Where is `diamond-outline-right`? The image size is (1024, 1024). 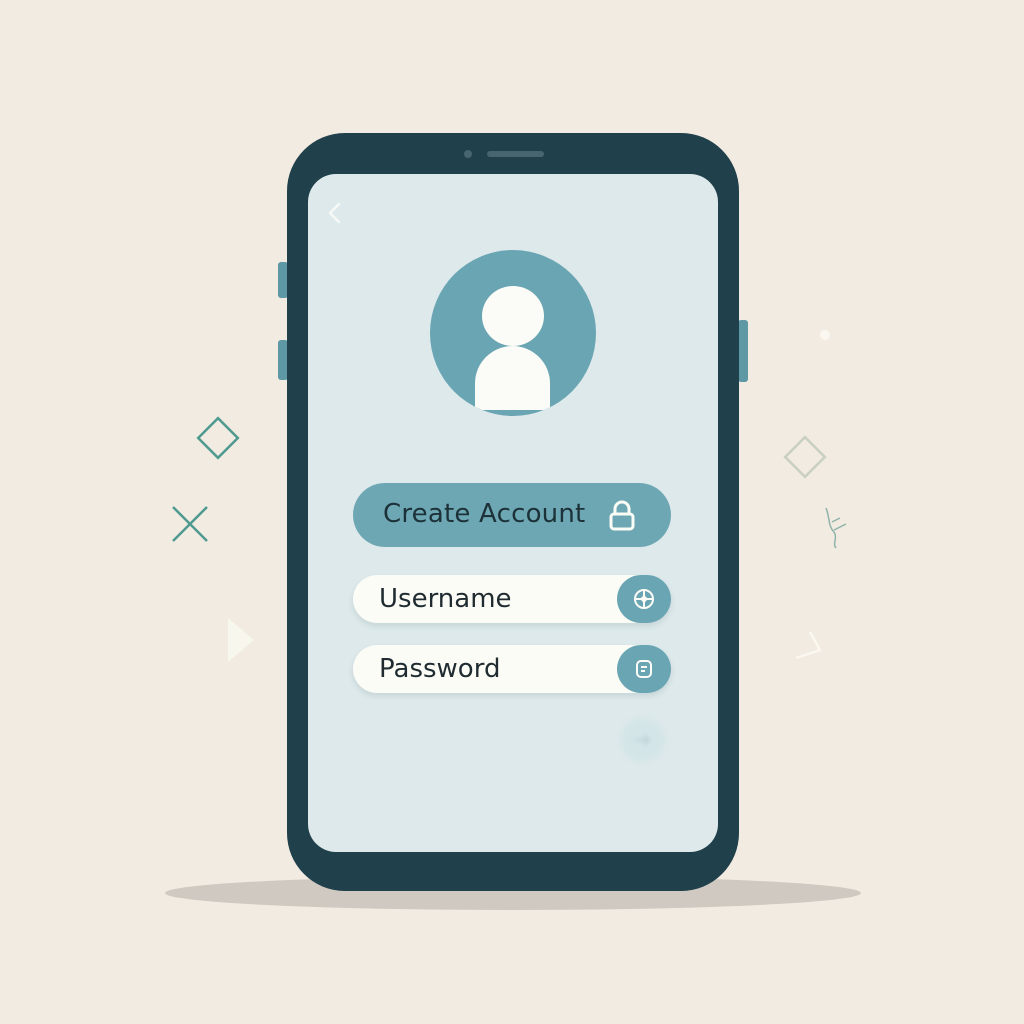 diamond-outline-right is located at coordinates (805, 457).